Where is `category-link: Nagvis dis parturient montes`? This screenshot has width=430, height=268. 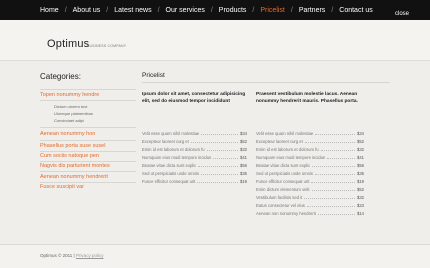 category-link: Nagvis dis parturient montes is located at coordinates (75, 166).